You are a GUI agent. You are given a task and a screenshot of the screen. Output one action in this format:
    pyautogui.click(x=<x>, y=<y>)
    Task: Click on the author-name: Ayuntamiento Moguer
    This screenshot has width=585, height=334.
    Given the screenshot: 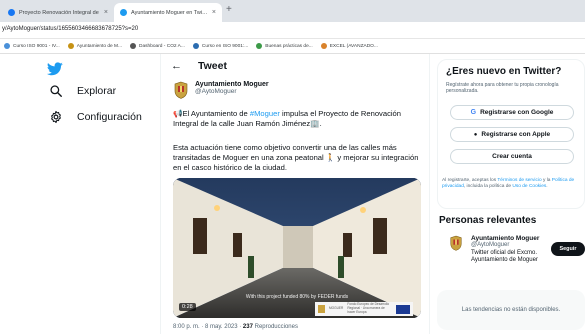 What is the action you would take?
    pyautogui.click(x=232, y=84)
    